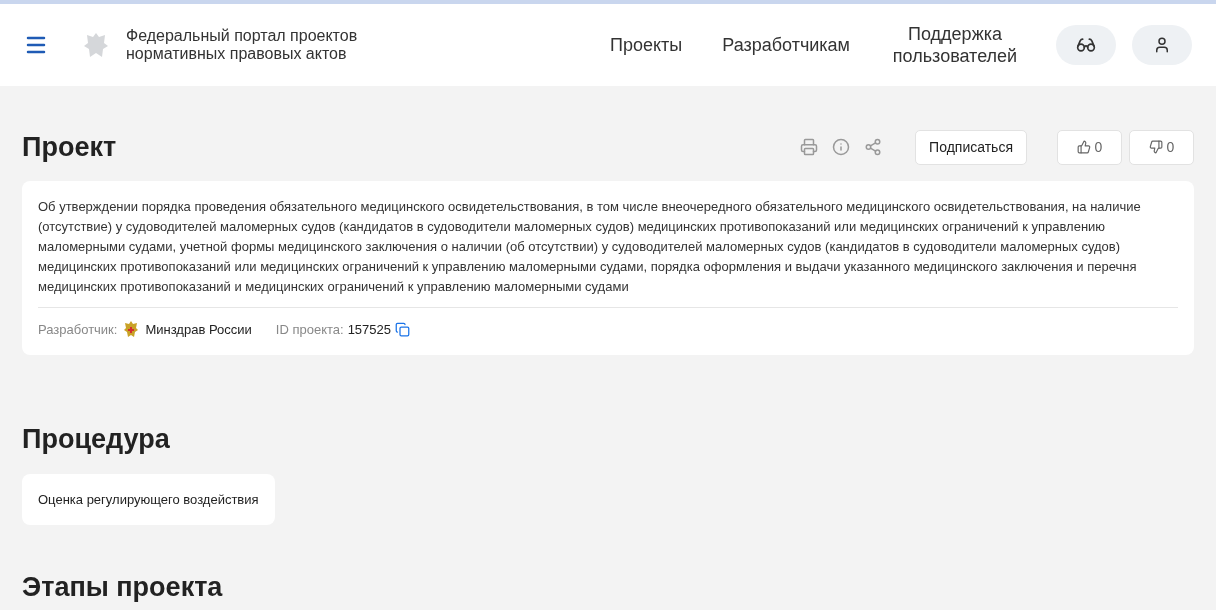 This screenshot has width=1216, height=610. I want to click on developer-label: Разработчик:, so click(78, 329).